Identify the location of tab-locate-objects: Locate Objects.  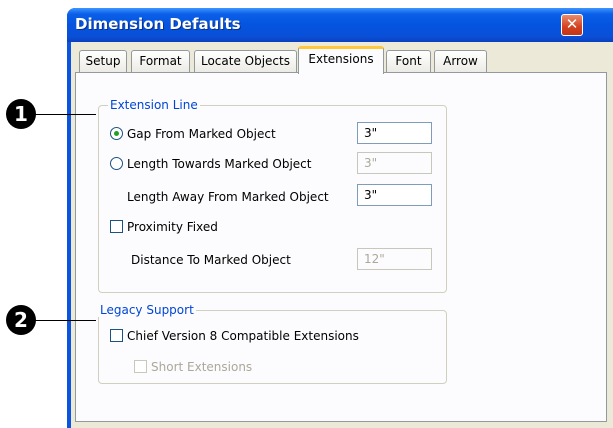
(245, 61).